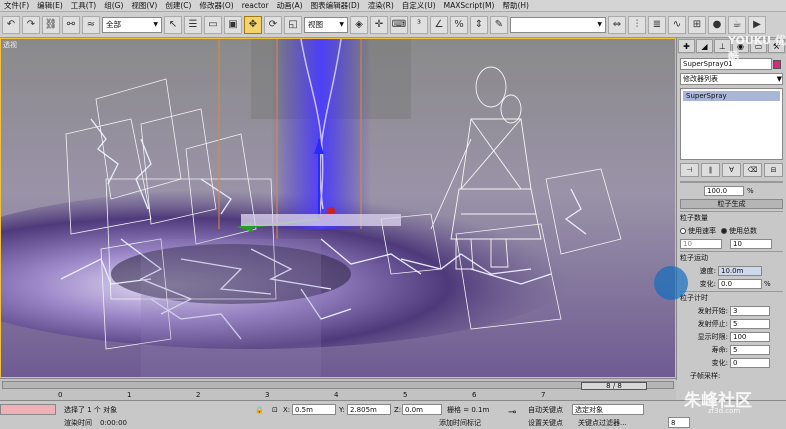  Describe the element at coordinates (273, 24) in the screenshot. I see `select-rotate-icon: ⟳` at that location.